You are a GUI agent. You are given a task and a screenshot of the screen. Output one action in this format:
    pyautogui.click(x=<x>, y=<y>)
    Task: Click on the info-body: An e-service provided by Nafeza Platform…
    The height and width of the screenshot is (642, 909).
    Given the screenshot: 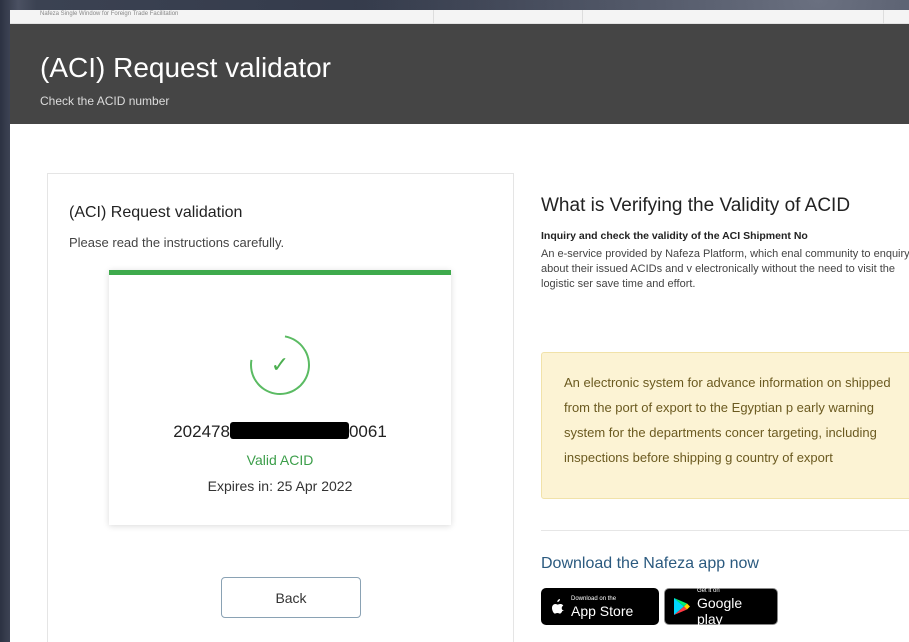 What is the action you would take?
    pyautogui.click(x=725, y=269)
    